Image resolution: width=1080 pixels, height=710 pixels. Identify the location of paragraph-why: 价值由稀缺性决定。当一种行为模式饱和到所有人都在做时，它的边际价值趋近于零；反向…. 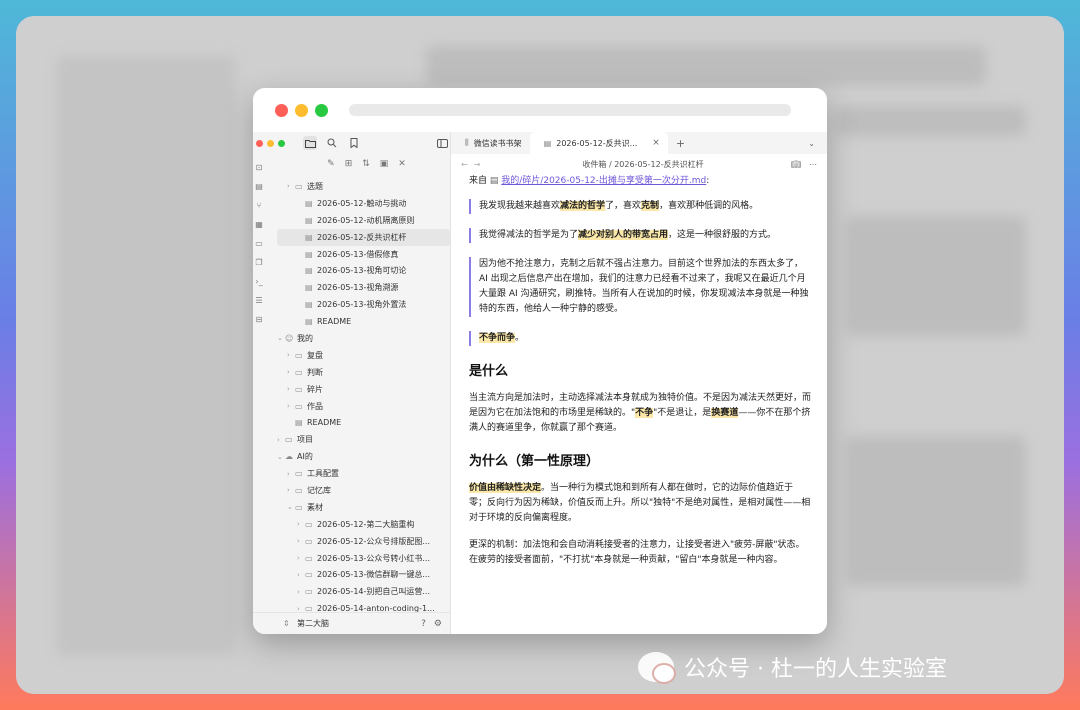
(640, 503).